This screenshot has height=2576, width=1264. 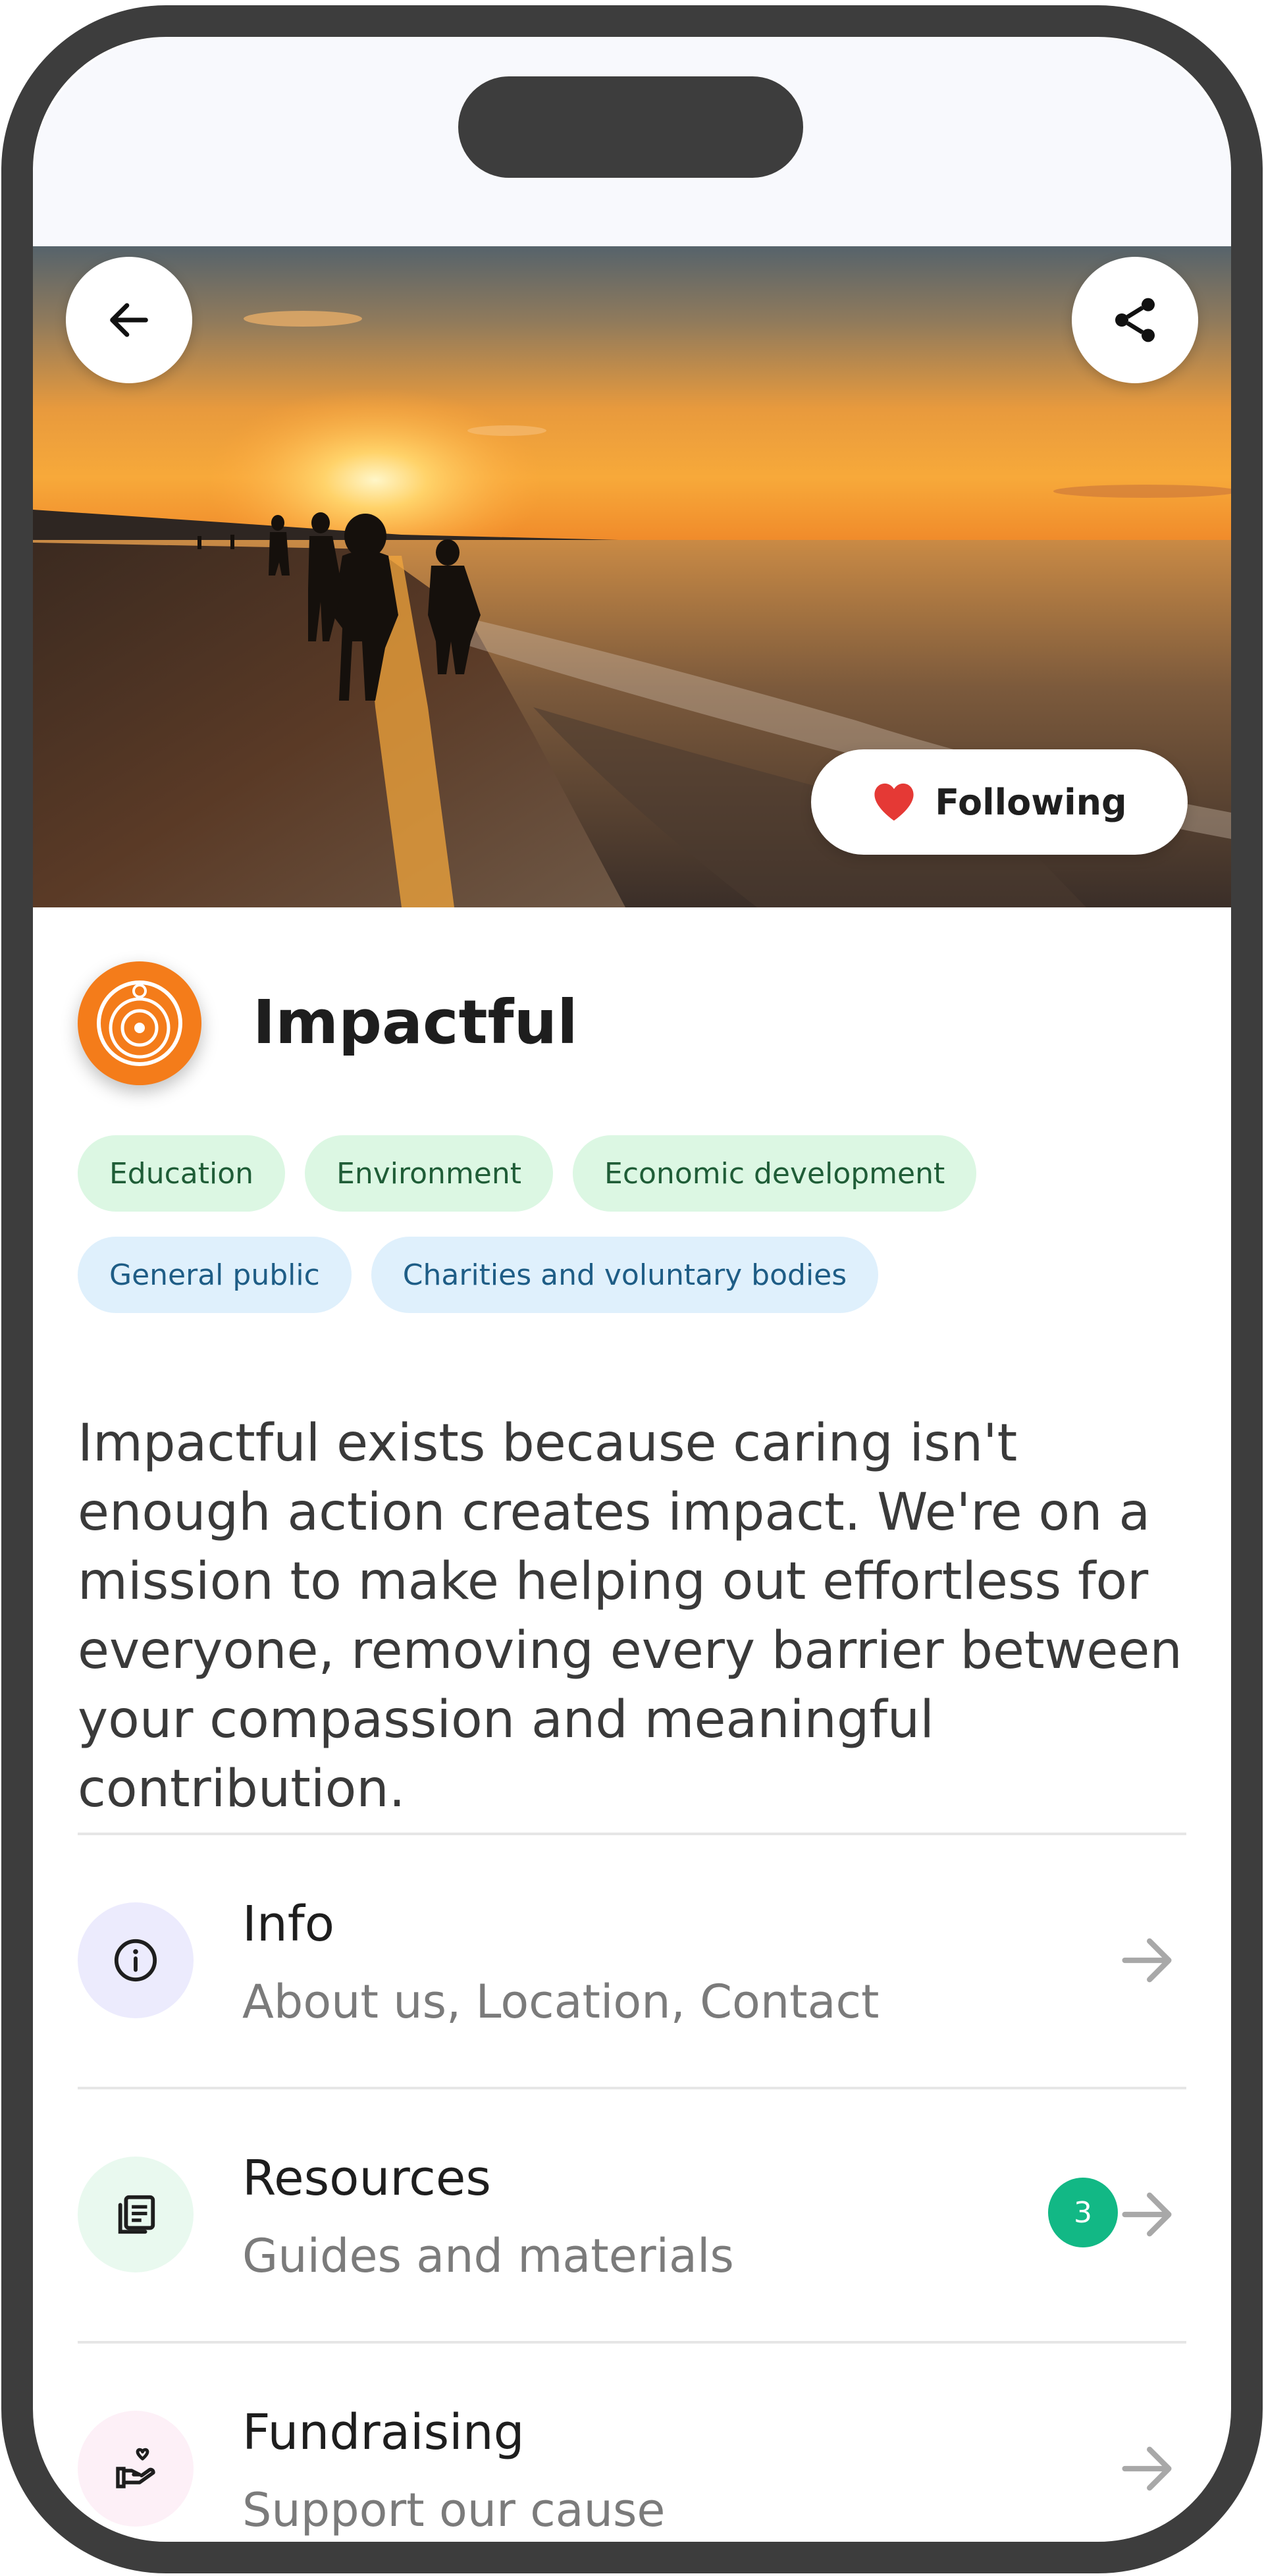 What do you see at coordinates (182, 1173) in the screenshot?
I see `tag-education: Education` at bounding box center [182, 1173].